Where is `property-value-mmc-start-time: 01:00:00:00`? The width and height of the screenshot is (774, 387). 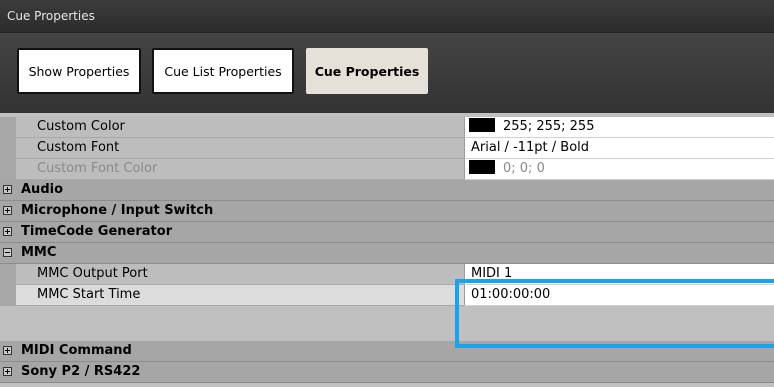
property-value-mmc-start-time: 01:00:00:00 is located at coordinates (619, 295).